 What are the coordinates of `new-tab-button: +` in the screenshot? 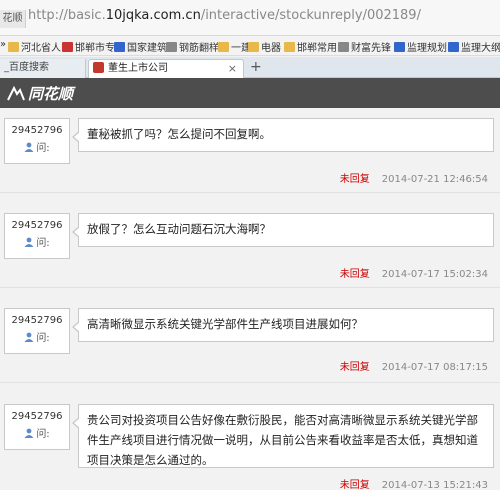 It's located at (256, 67).